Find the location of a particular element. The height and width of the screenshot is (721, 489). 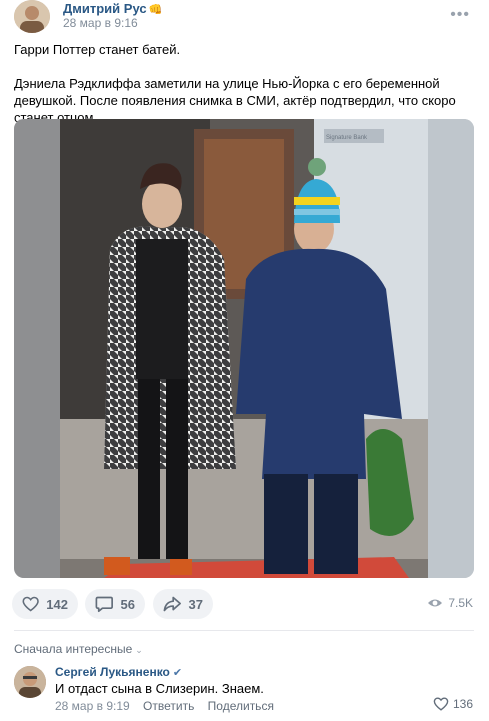

author-avatar is located at coordinates (32, 16).